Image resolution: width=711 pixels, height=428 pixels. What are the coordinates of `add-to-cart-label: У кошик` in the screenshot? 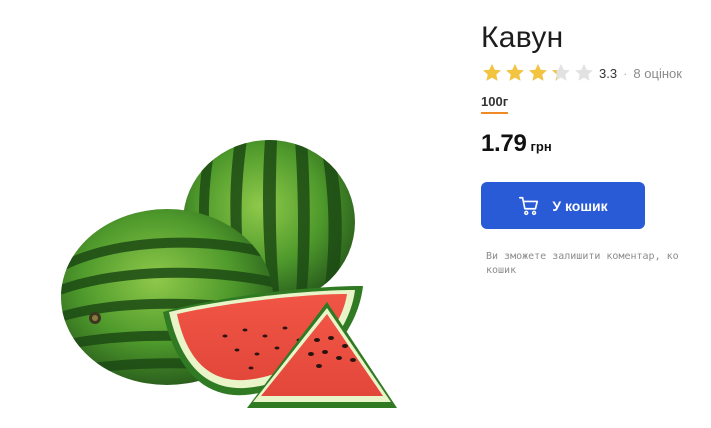 It's located at (580, 205).